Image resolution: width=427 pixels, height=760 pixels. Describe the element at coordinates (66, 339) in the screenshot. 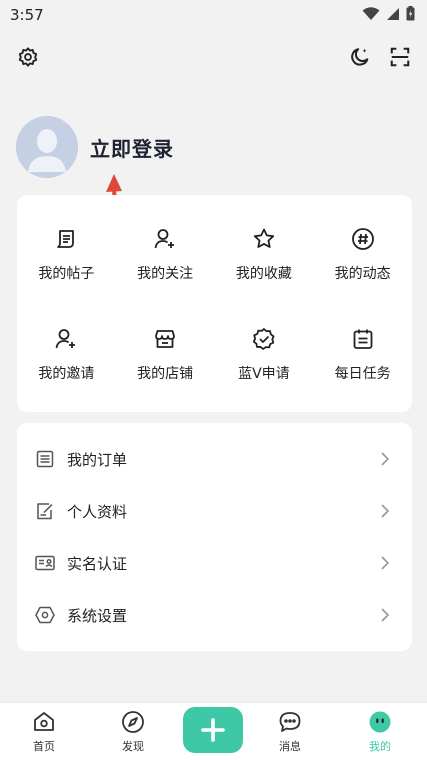

I see `invite-user-icon` at that location.